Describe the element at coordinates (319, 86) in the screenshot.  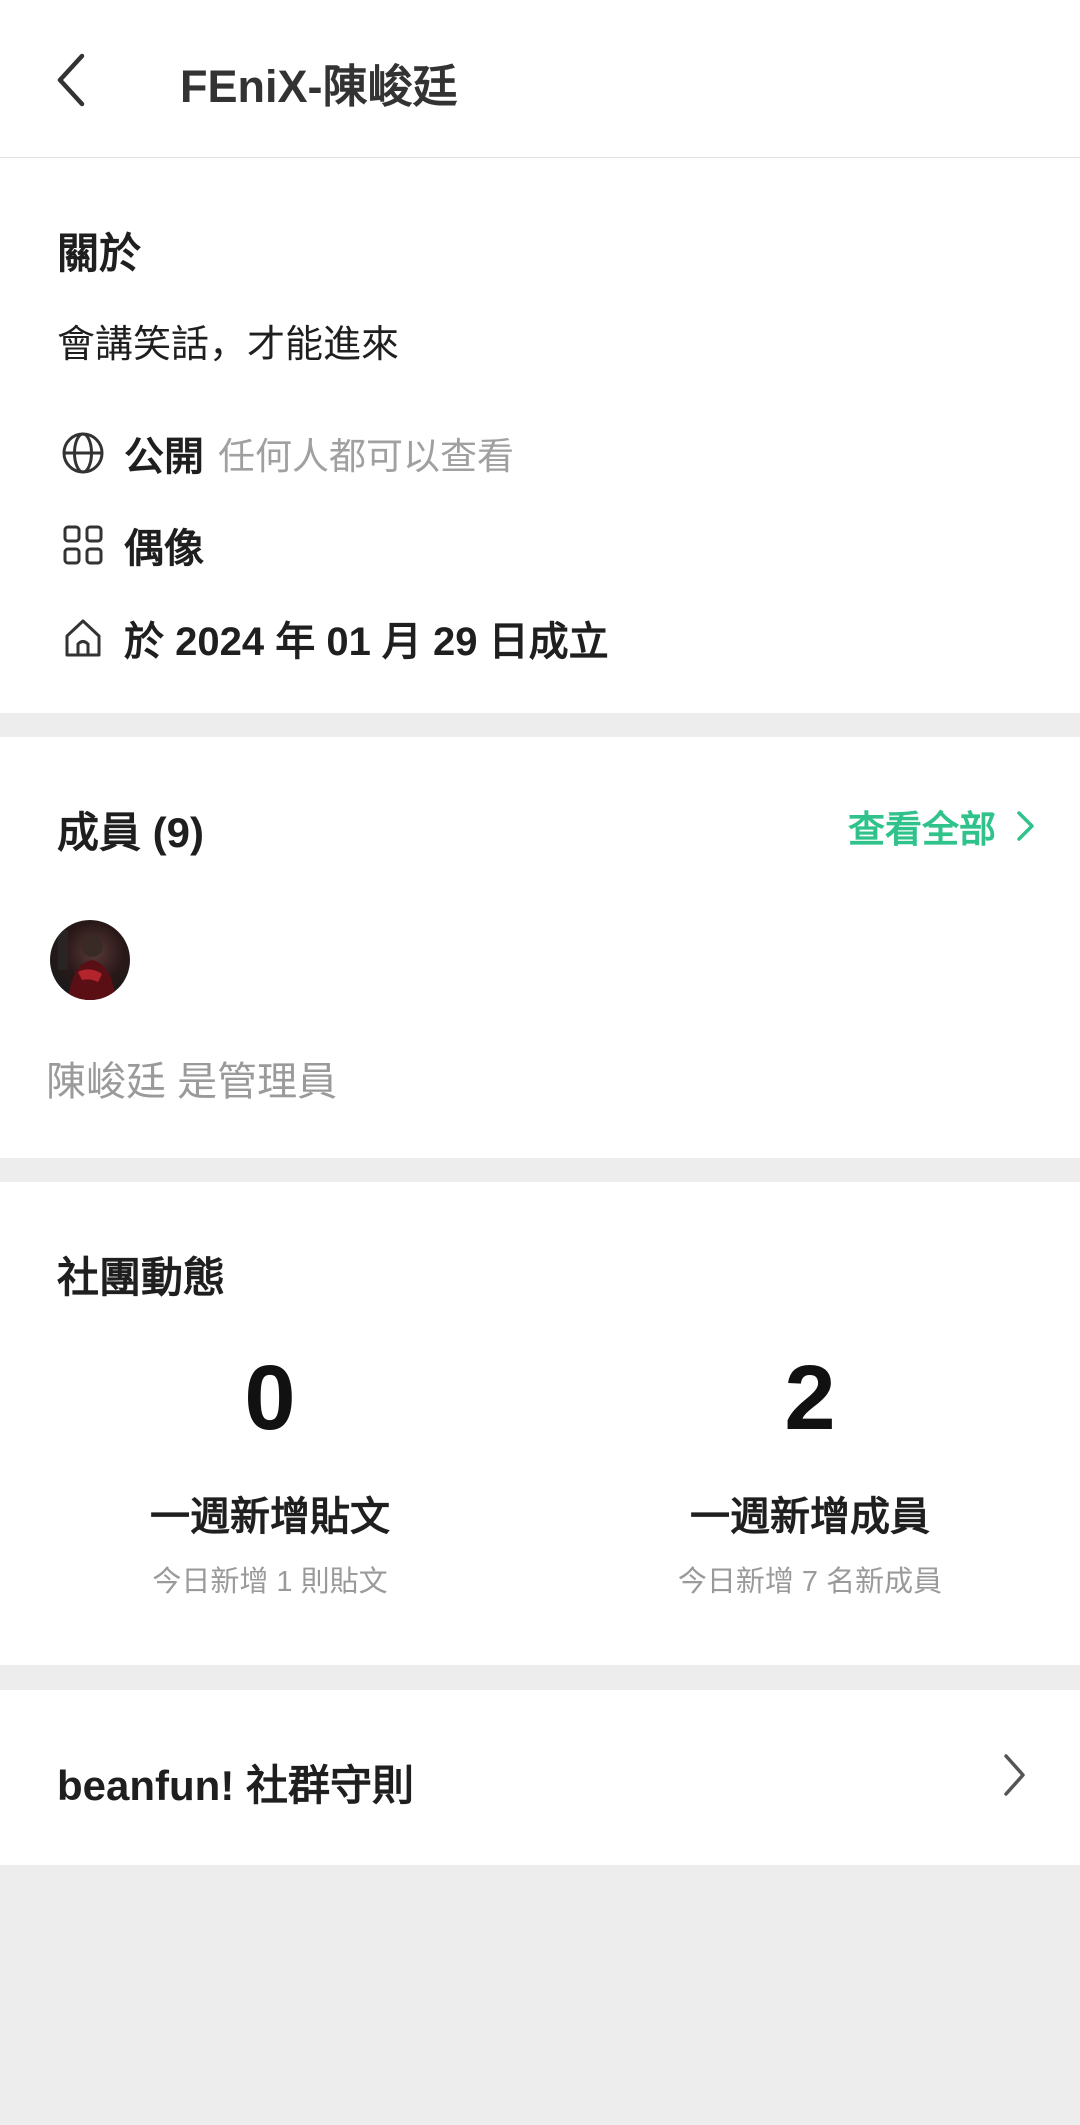
I see `page-title: FEniX-陳峻廷` at that location.